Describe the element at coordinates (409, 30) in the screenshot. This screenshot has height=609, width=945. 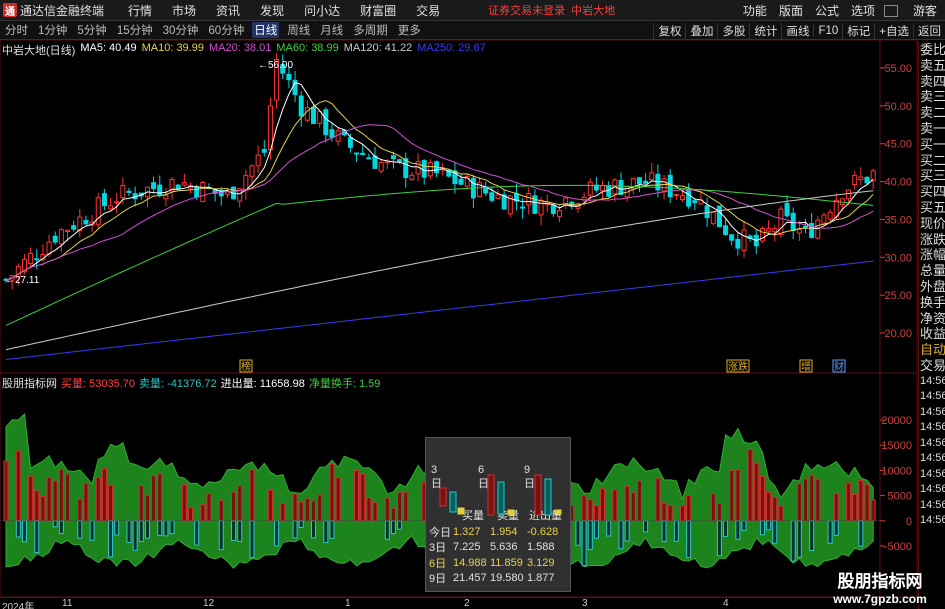
I see `period-more: 更多` at that location.